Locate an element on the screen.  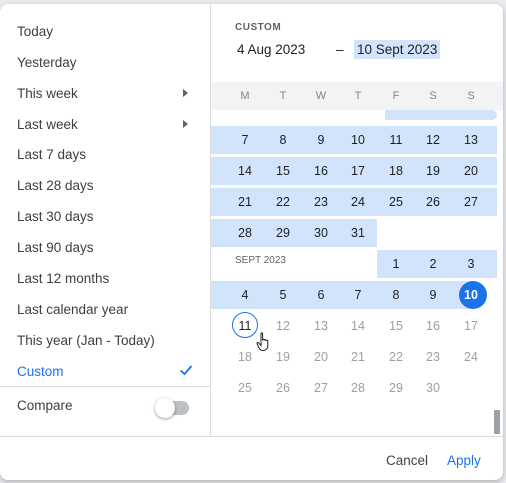
weekday-header: M T W T F S S is located at coordinates (357, 96).